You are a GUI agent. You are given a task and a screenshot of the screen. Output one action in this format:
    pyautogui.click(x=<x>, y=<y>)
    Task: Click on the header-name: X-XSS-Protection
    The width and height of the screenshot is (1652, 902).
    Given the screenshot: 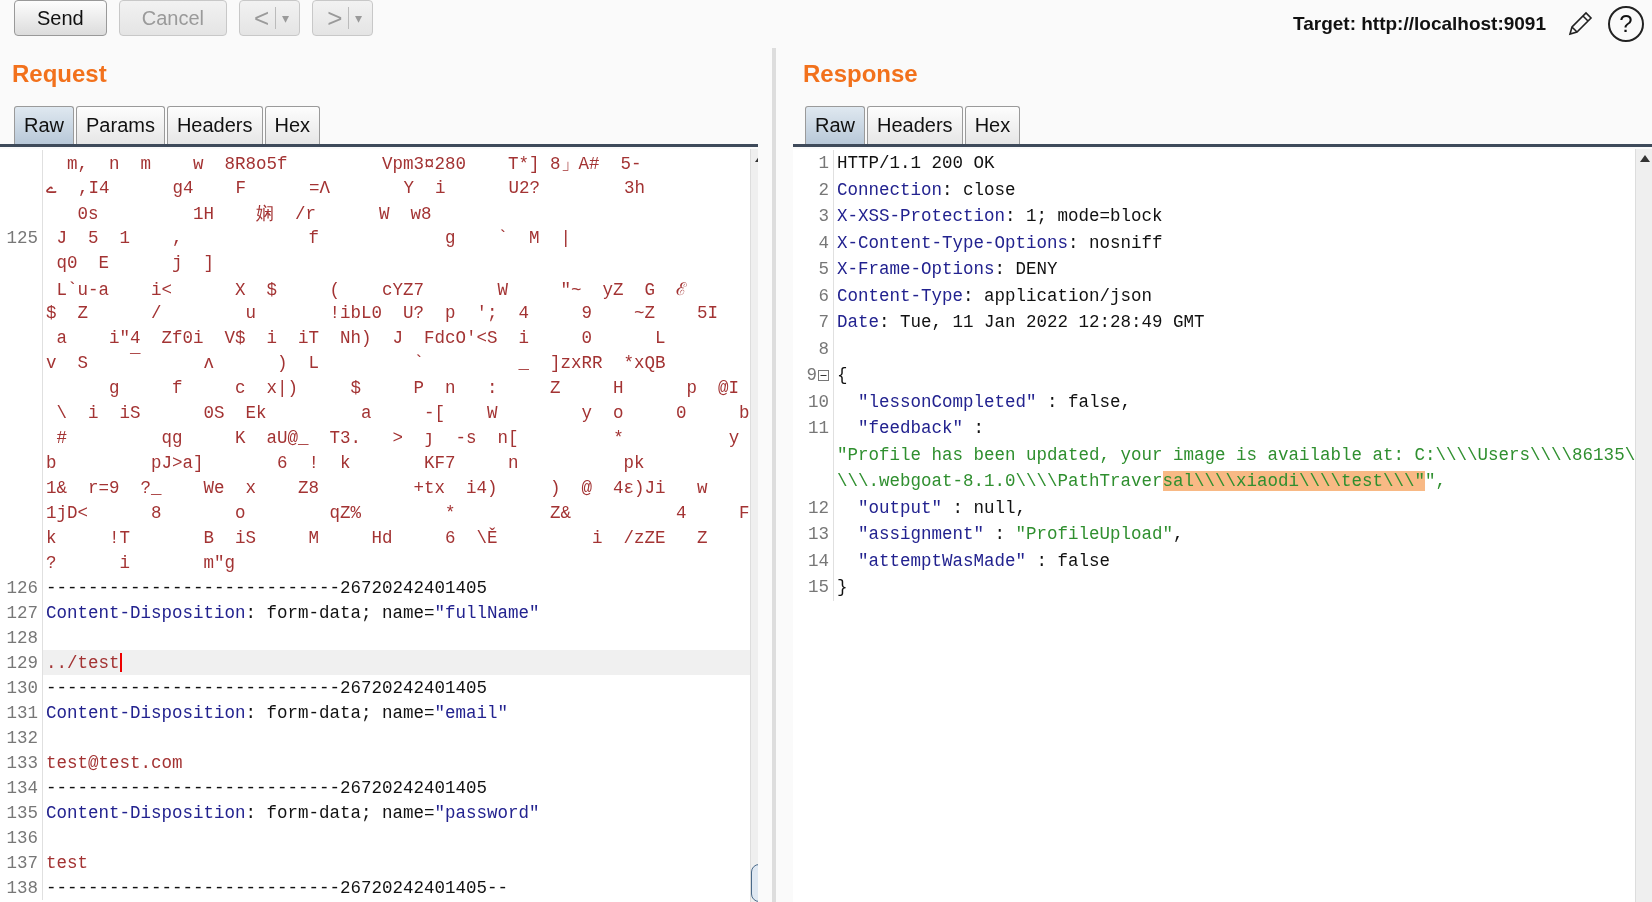 What is the action you would take?
    pyautogui.click(x=921, y=216)
    